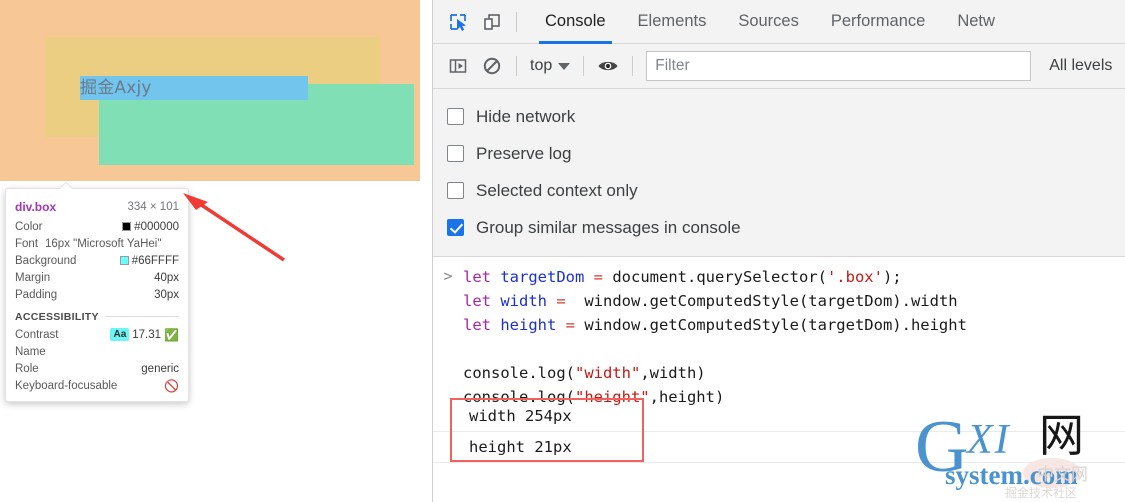  Describe the element at coordinates (766, 301) in the screenshot. I see `code-token: window.getComputedStyle(targetDom).width` at that location.